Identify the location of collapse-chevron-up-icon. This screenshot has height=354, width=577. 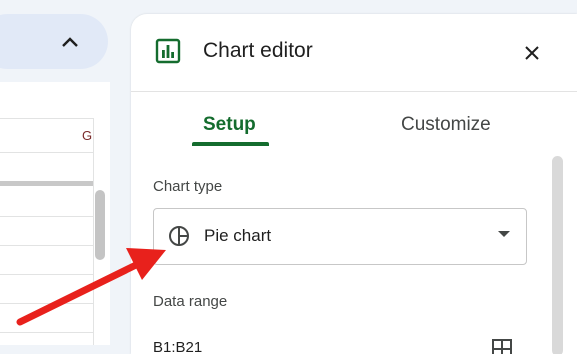
(70, 42).